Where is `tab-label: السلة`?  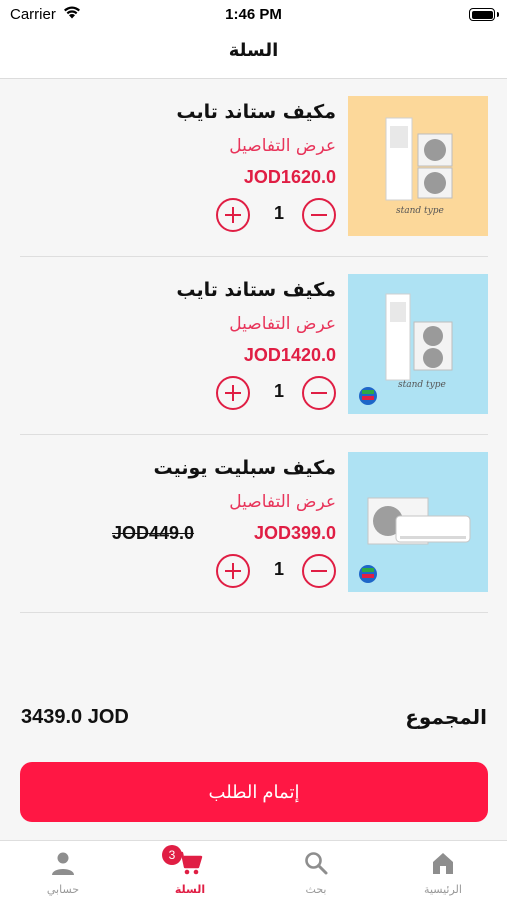 tab-label: السلة is located at coordinates (190, 889).